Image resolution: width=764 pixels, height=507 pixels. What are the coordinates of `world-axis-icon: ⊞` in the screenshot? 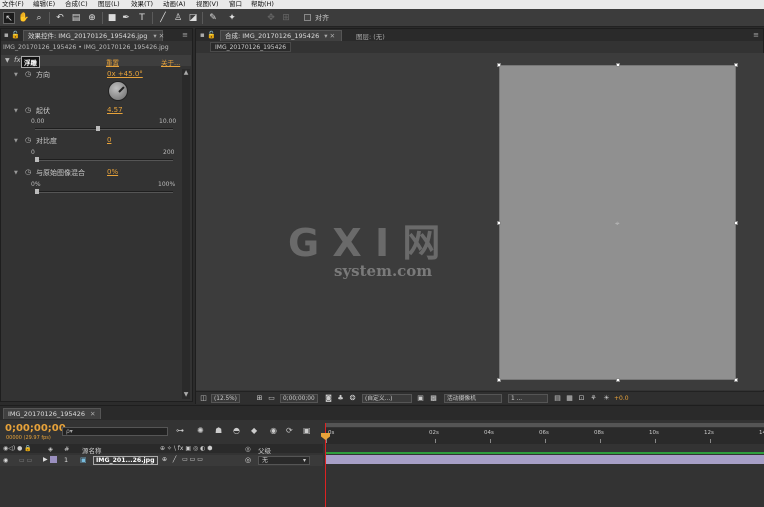 It's located at (286, 18).